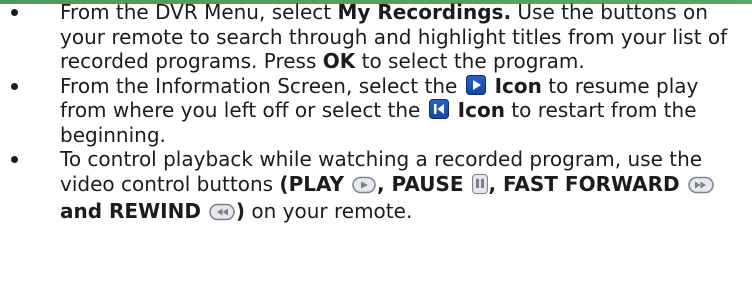  Describe the element at coordinates (222, 214) in the screenshot. I see `rewind-button-icon` at that location.